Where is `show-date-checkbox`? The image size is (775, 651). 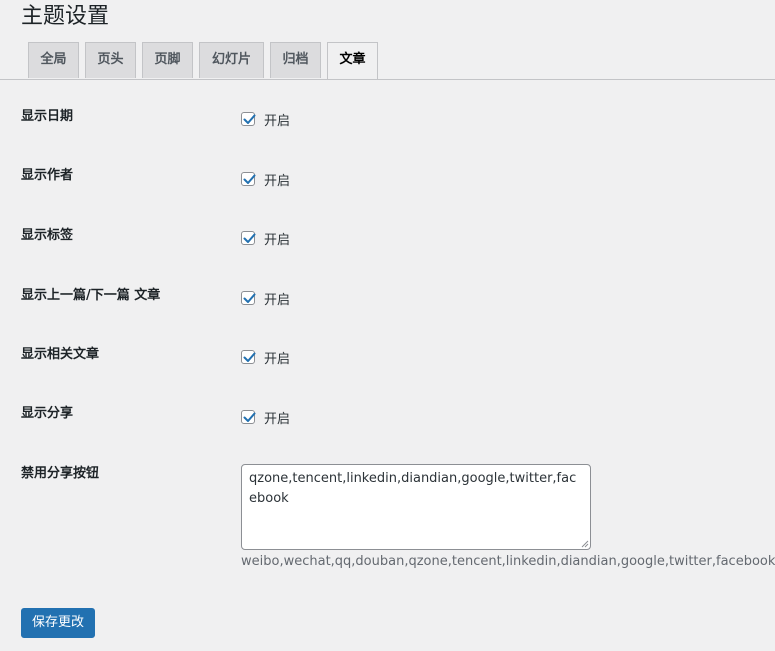 show-date-checkbox is located at coordinates (248, 119).